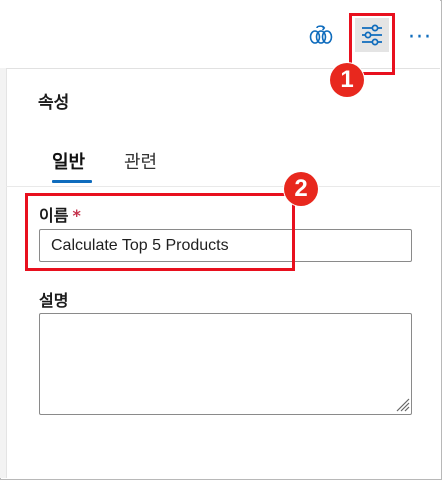  What do you see at coordinates (54, 300) in the screenshot?
I see `description-field-label: 설명` at bounding box center [54, 300].